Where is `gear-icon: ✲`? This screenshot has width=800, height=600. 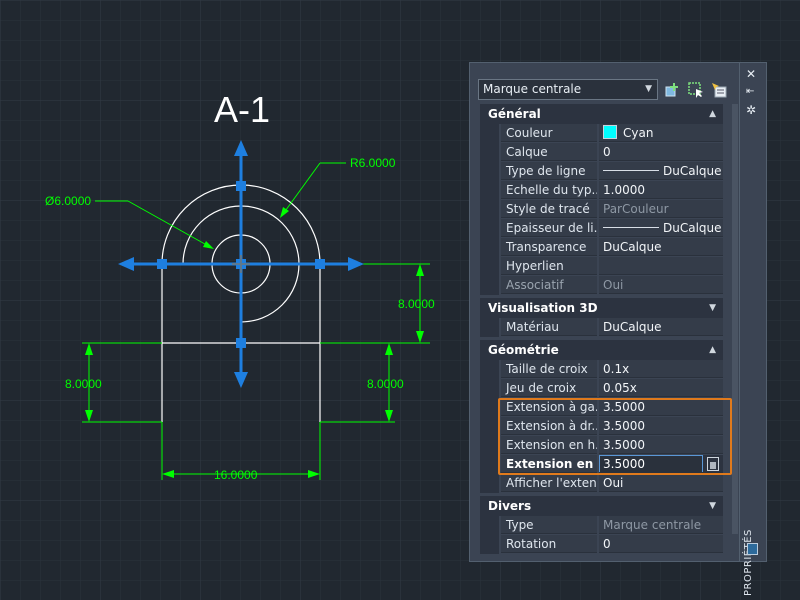
gear-icon: ✲ is located at coordinates (751, 110).